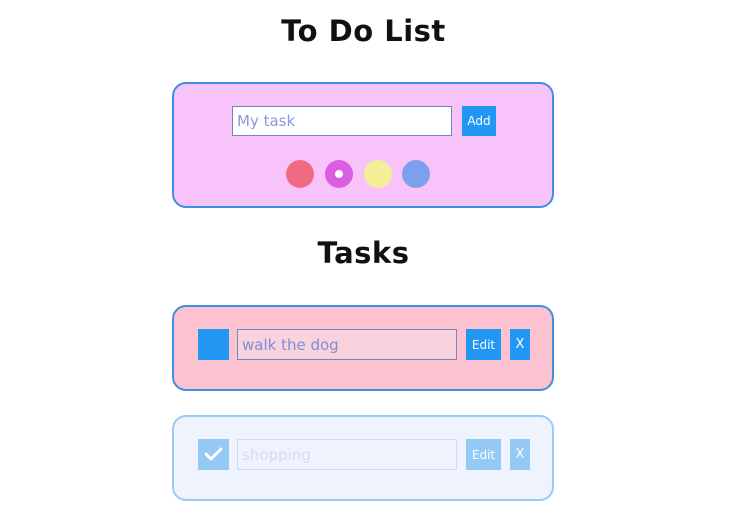 The width and height of the screenshot is (747, 526). I want to click on color-swatch-red, so click(300, 174).